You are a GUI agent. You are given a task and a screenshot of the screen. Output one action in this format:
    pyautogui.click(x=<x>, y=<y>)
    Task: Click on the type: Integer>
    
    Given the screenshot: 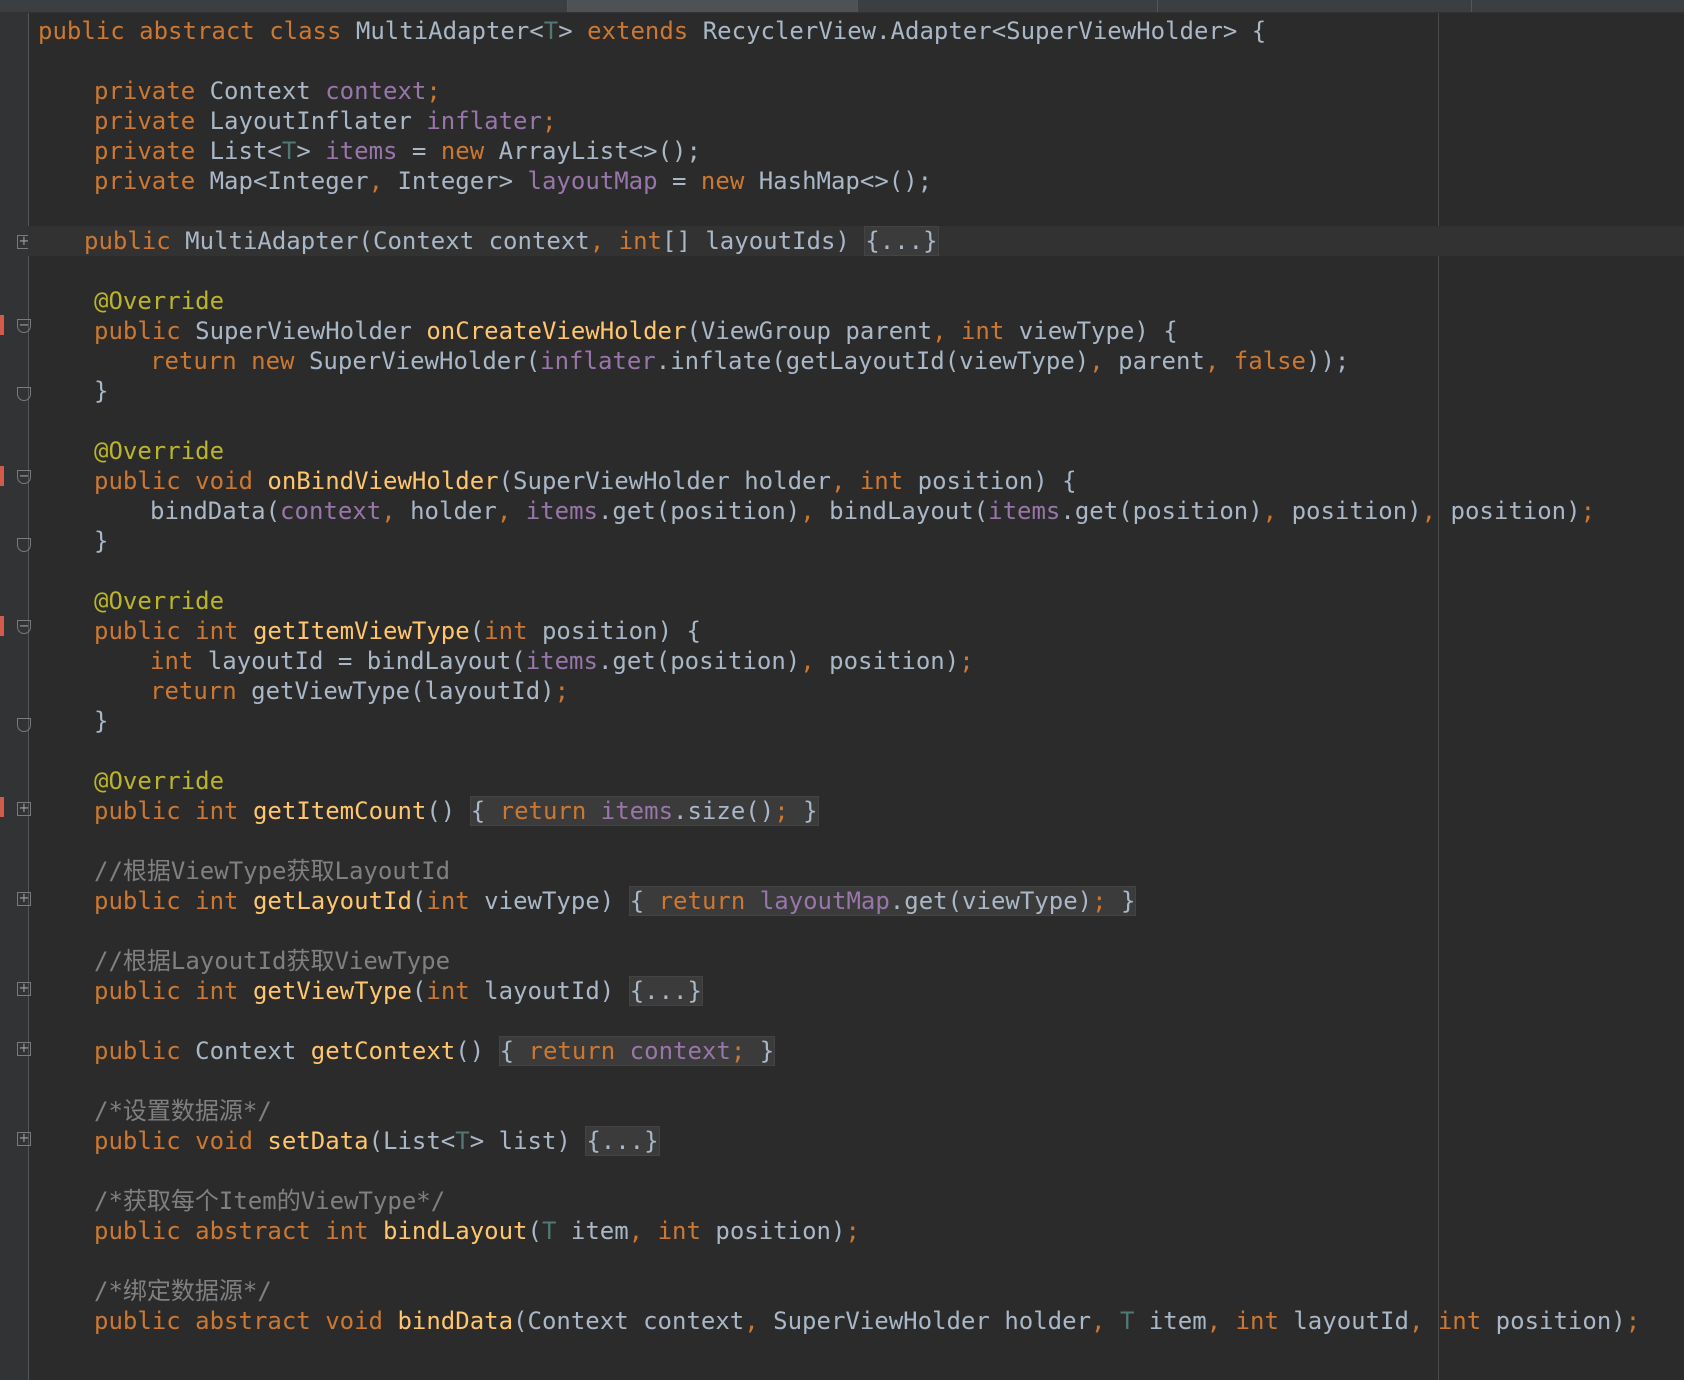 What is the action you would take?
    pyautogui.click(x=462, y=181)
    